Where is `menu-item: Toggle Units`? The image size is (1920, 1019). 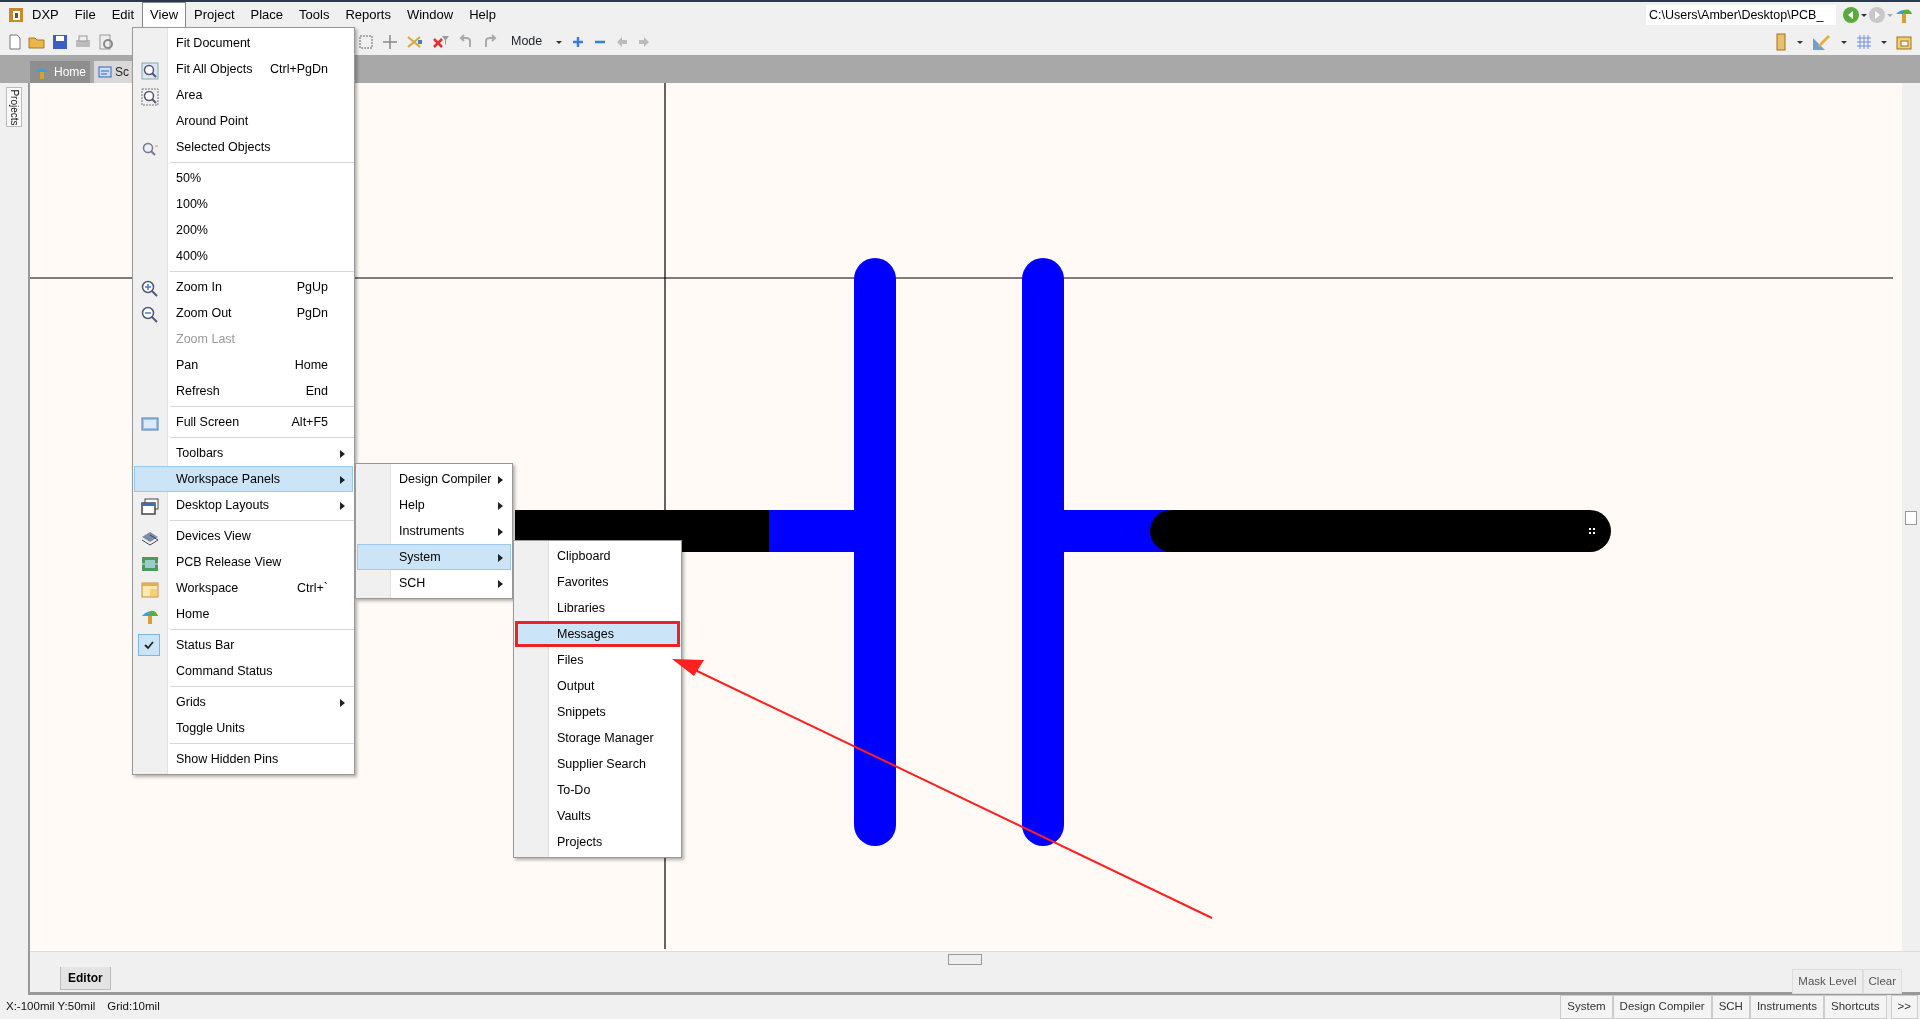 menu-item: Toggle Units is located at coordinates (243, 728).